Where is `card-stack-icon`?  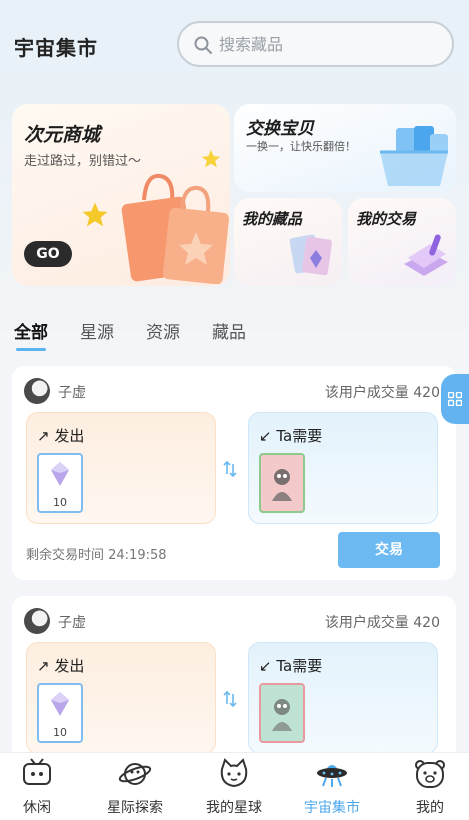
card-stack-icon is located at coordinates (310, 255).